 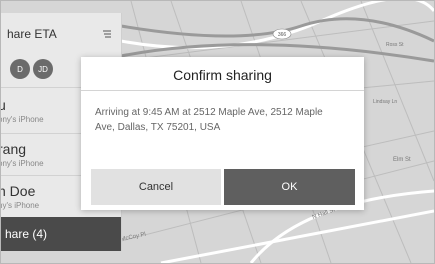 What do you see at coordinates (402, 160) in the screenshot?
I see `street-label-elm: Elm St` at bounding box center [402, 160].